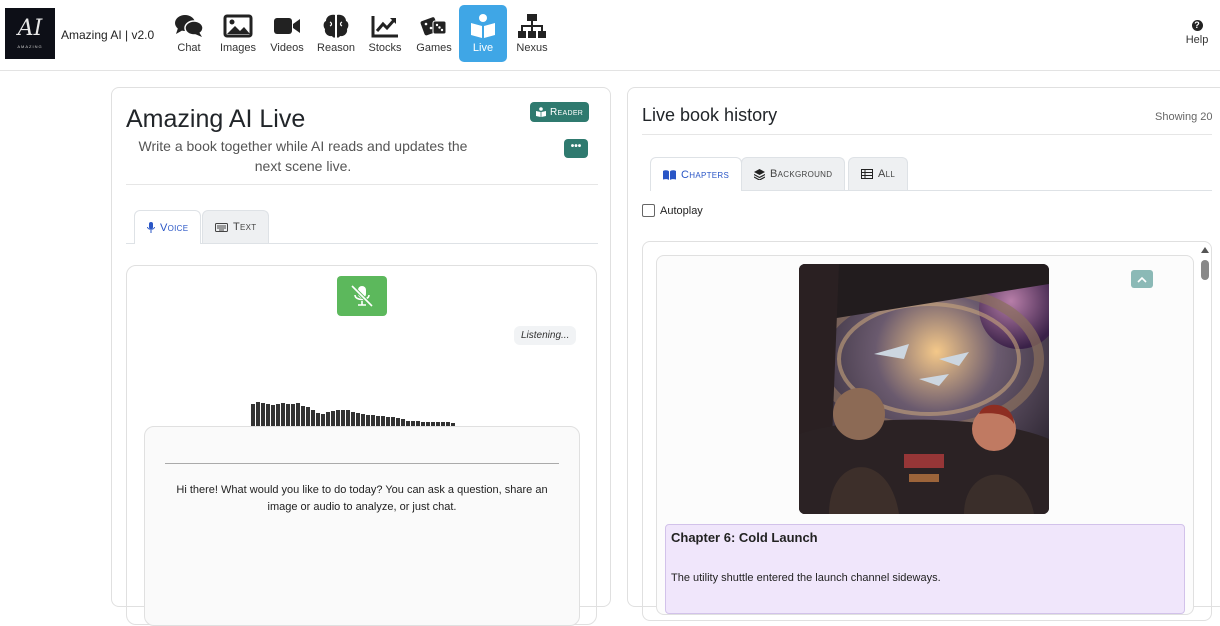 Image resolution: width=1220 pixels, height=626 pixels. What do you see at coordinates (151, 227) in the screenshot?
I see `microphone-icon` at bounding box center [151, 227].